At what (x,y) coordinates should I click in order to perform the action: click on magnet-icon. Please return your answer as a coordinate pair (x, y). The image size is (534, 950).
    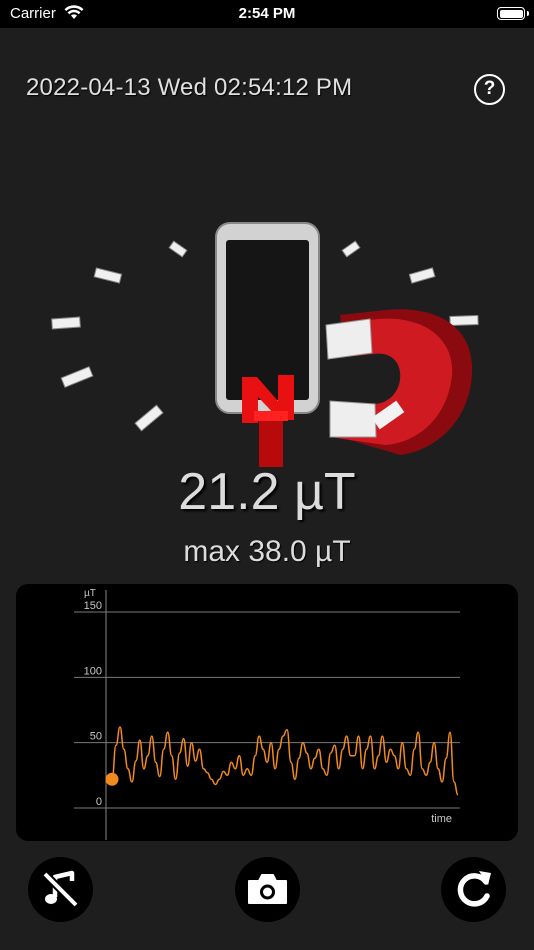
    Looking at the image, I should click on (399, 382).